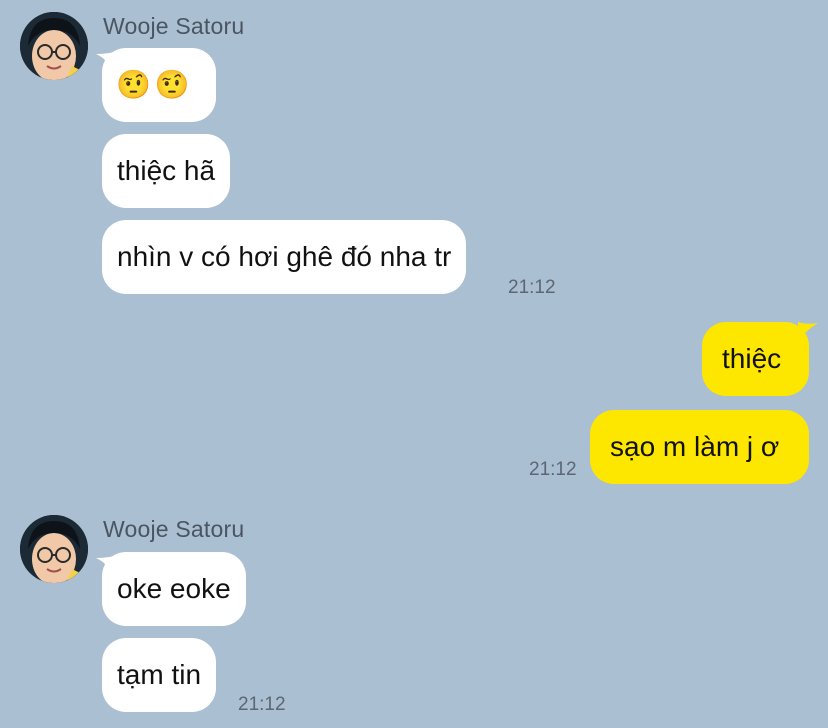 This screenshot has width=828, height=728. Describe the element at coordinates (755, 359) in the screenshot. I see `message-bubble: thiệc` at that location.